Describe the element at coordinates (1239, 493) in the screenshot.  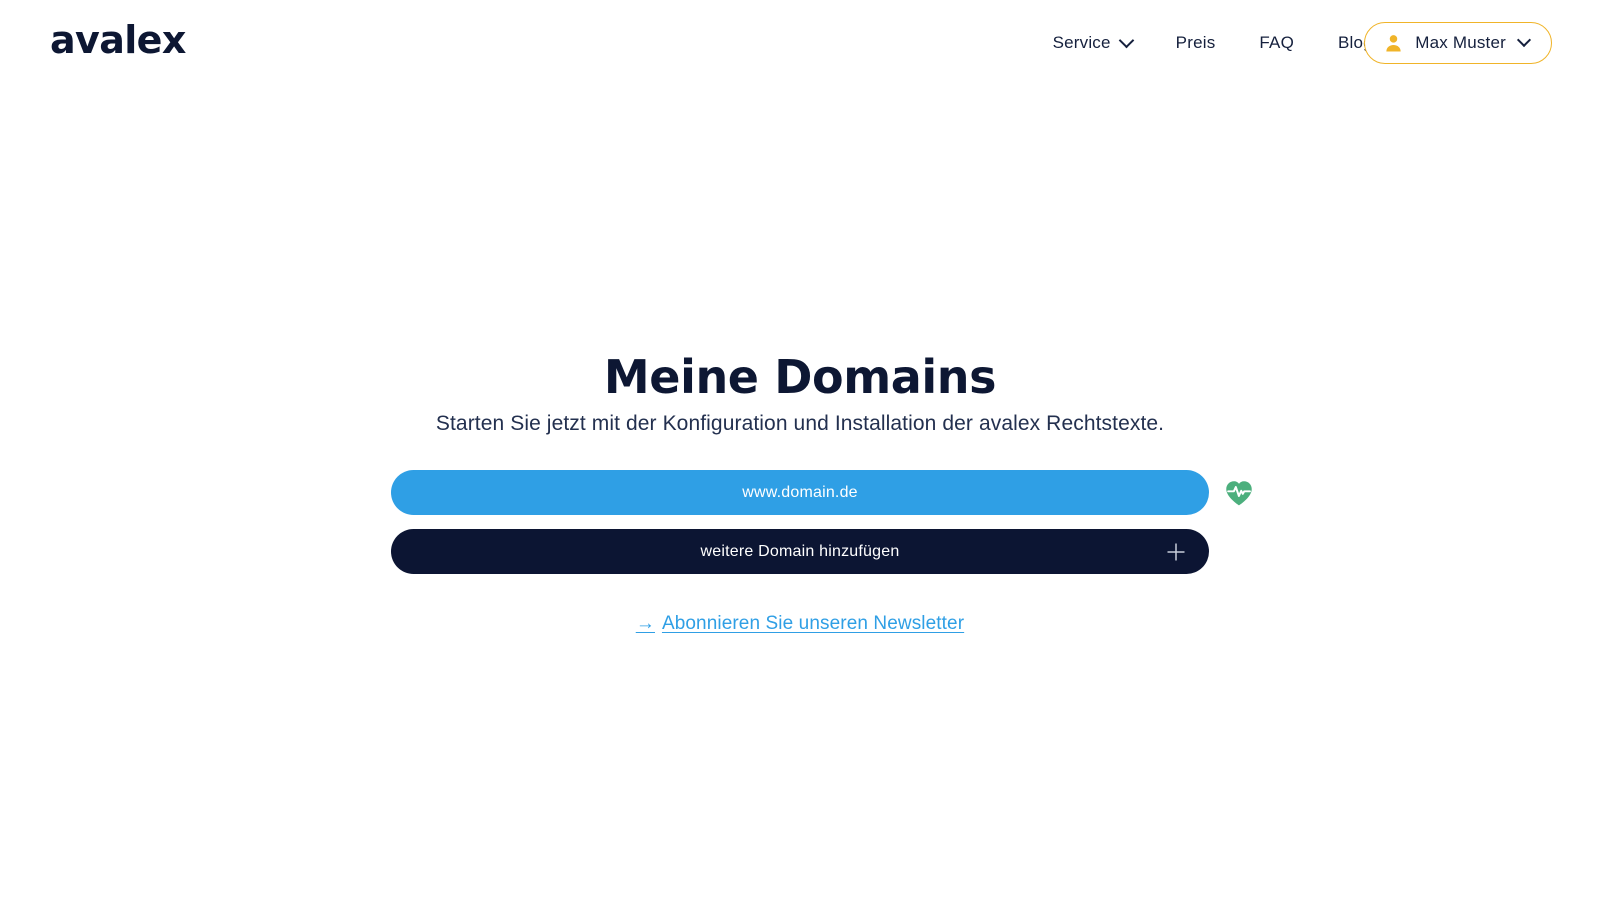
I see `heart-pulse-icon` at that location.